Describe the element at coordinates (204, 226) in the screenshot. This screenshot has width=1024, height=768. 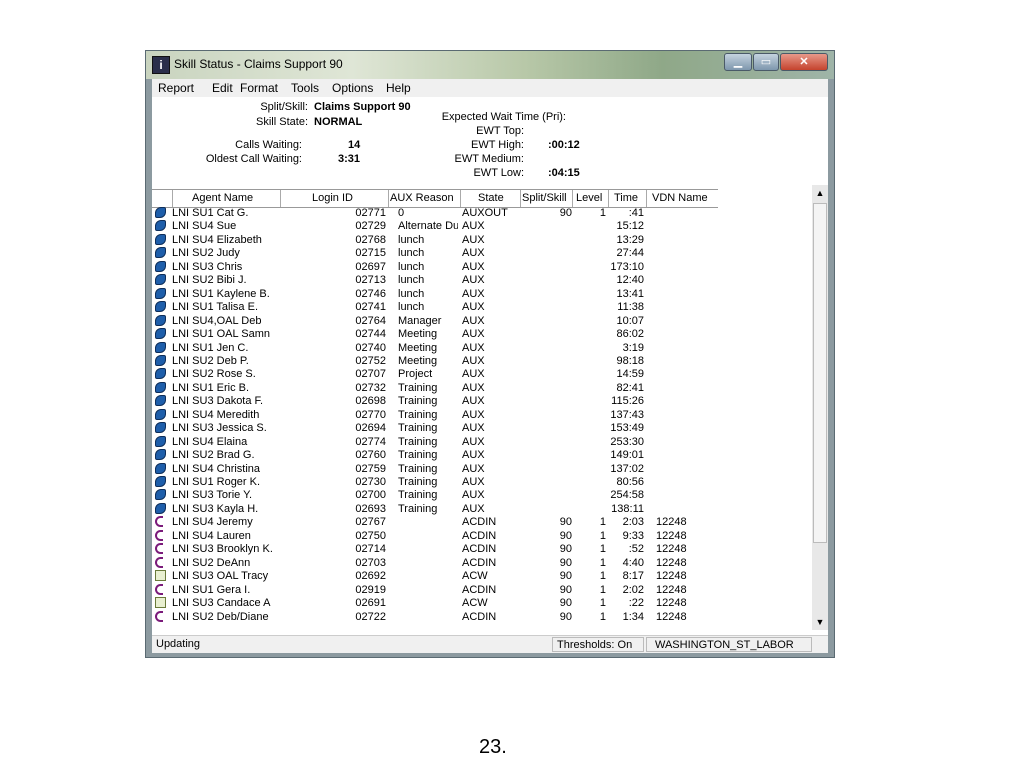
I see `cell-agent-name: LNI SU4 Sue` at that location.